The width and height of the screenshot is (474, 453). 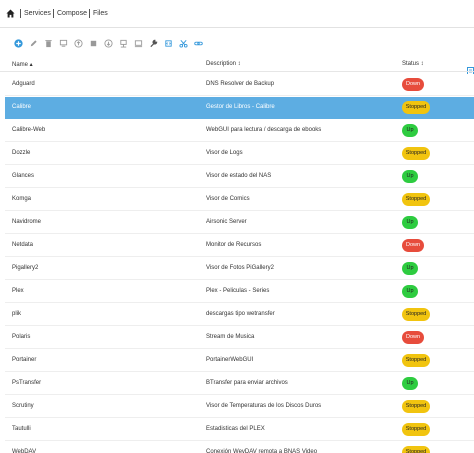 I want to click on column-header-name: Name ▴, so click(x=22, y=64).